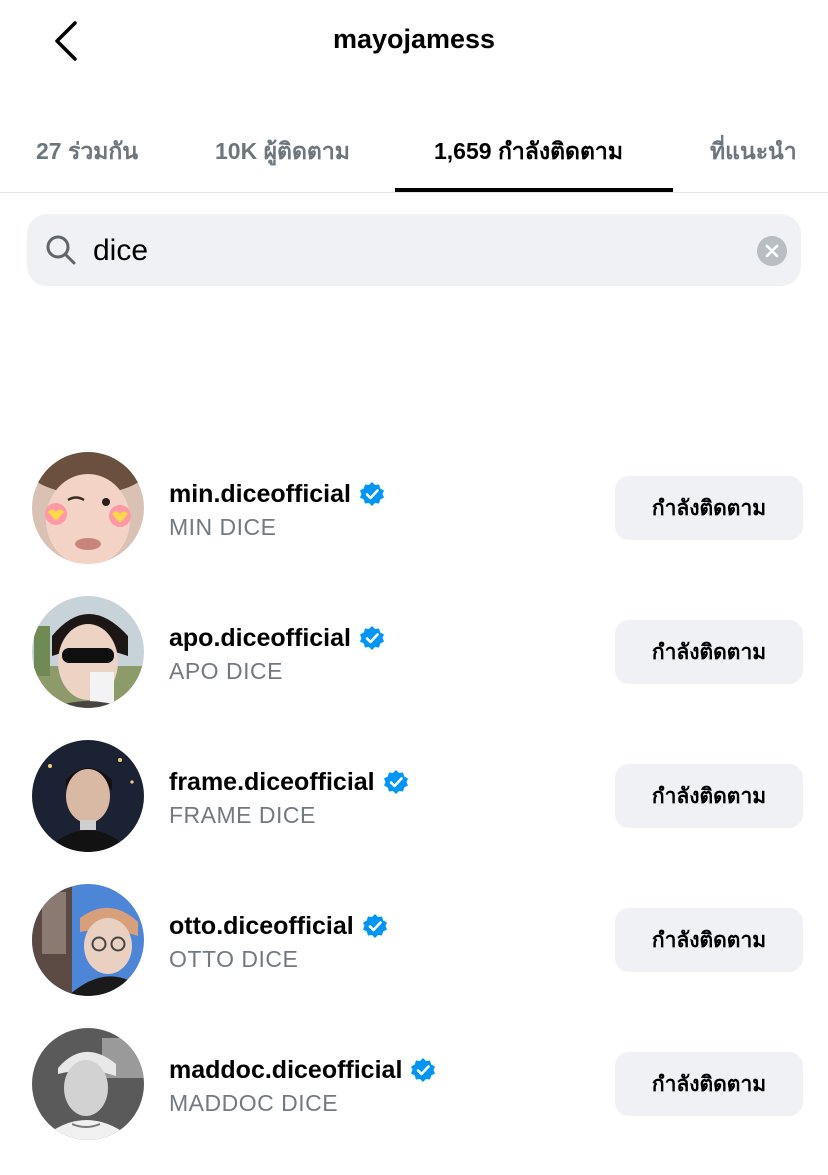 The height and width of the screenshot is (1175, 828). I want to click on list-item: otto.diceofficial OTTO DICE กำลังติดตาม, so click(414, 937).